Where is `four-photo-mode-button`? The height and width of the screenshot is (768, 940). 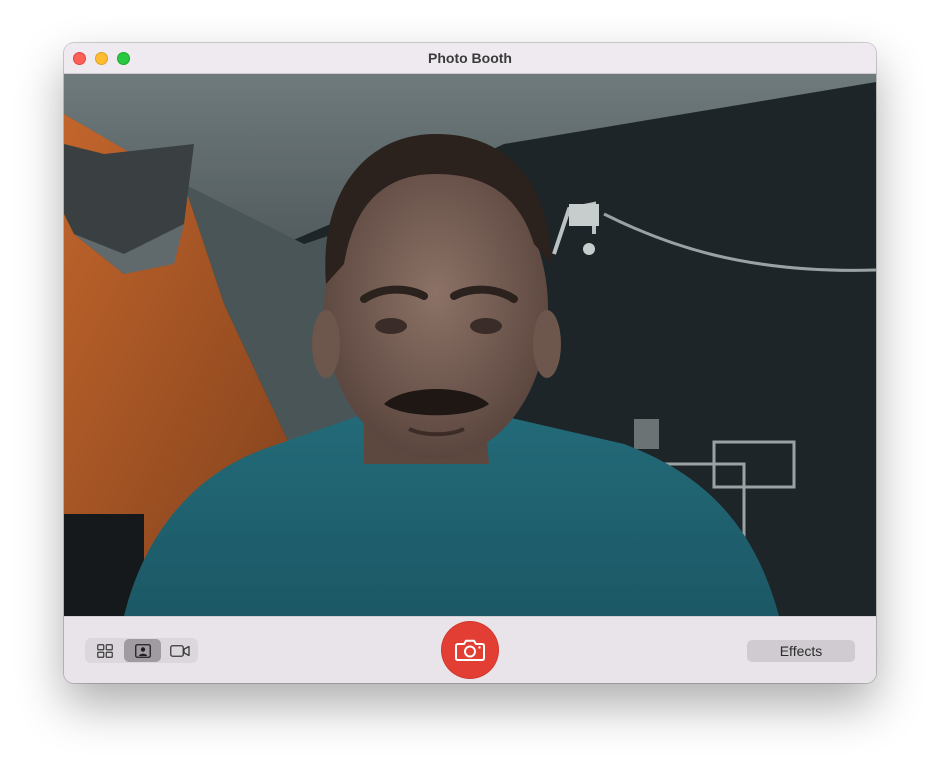
four-photo-mode-button is located at coordinates (104, 650).